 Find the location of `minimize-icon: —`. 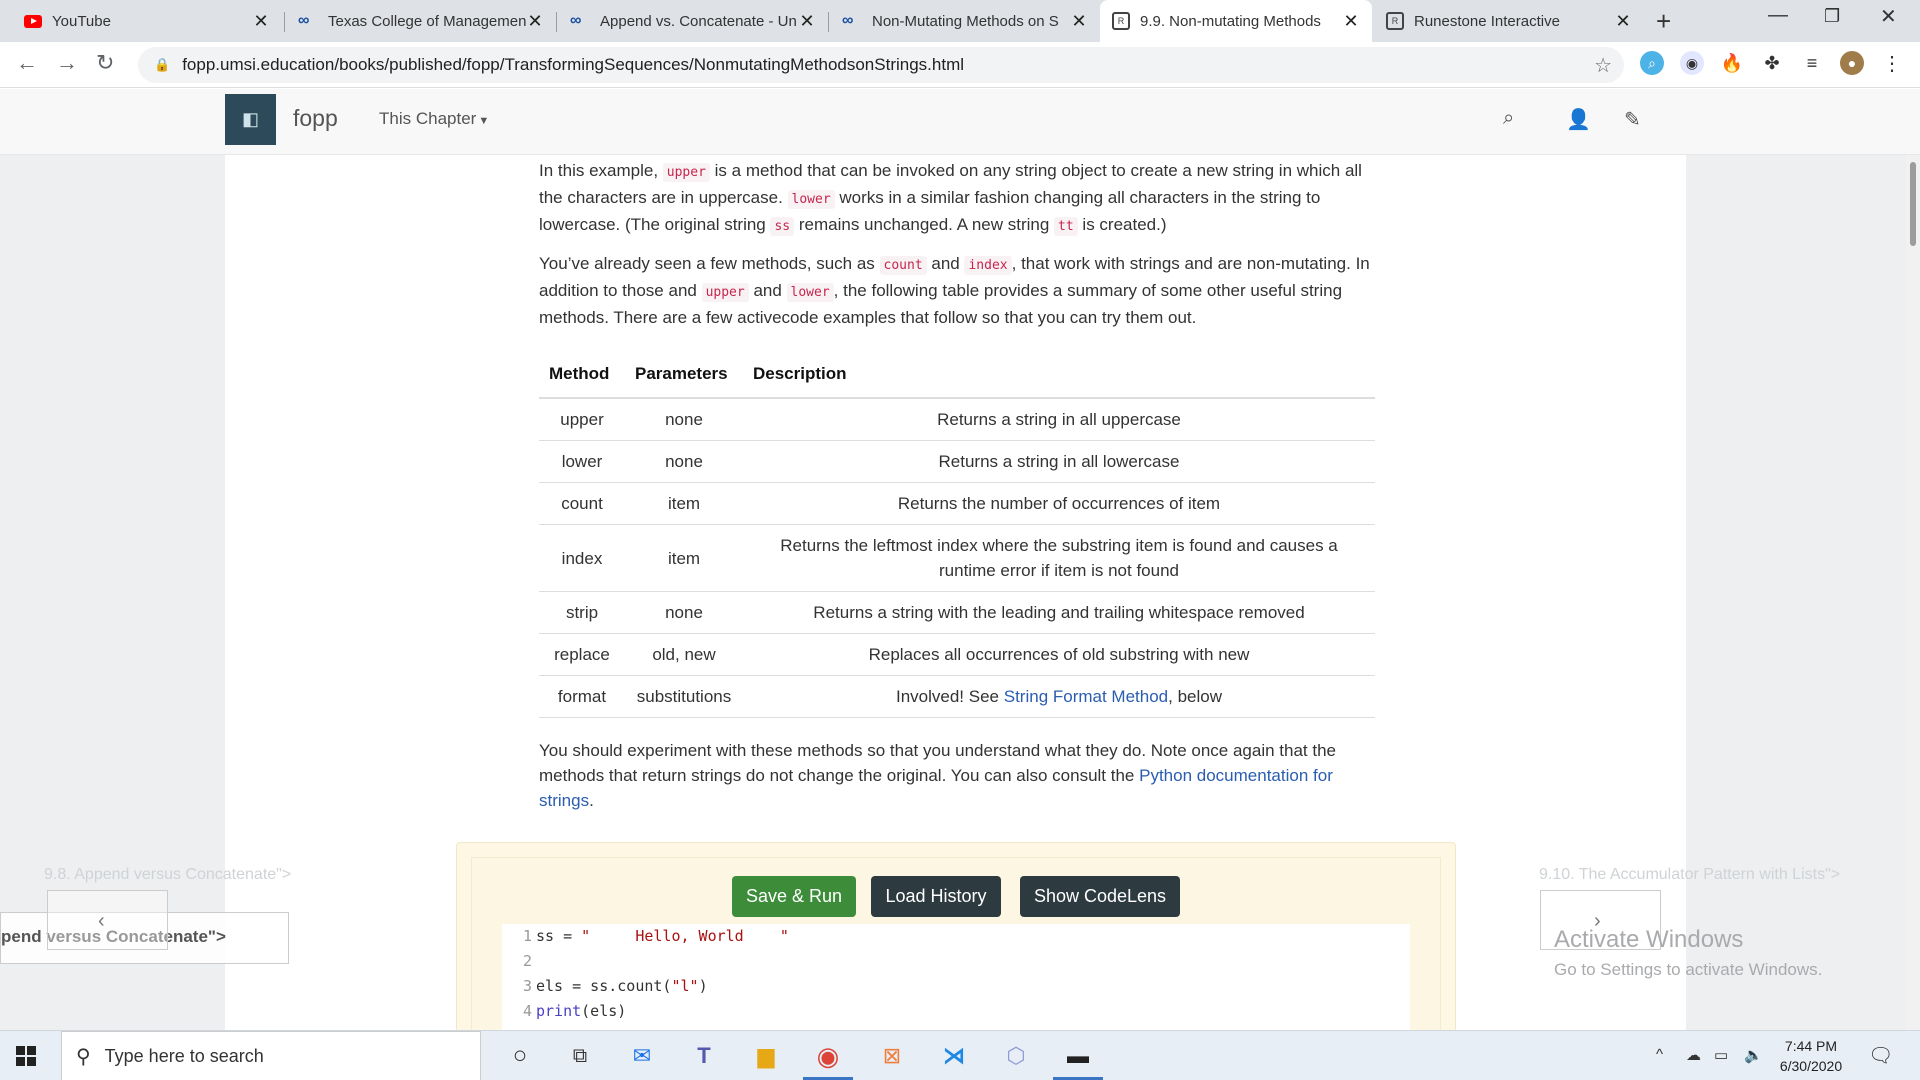

minimize-icon: — is located at coordinates (1778, 15).